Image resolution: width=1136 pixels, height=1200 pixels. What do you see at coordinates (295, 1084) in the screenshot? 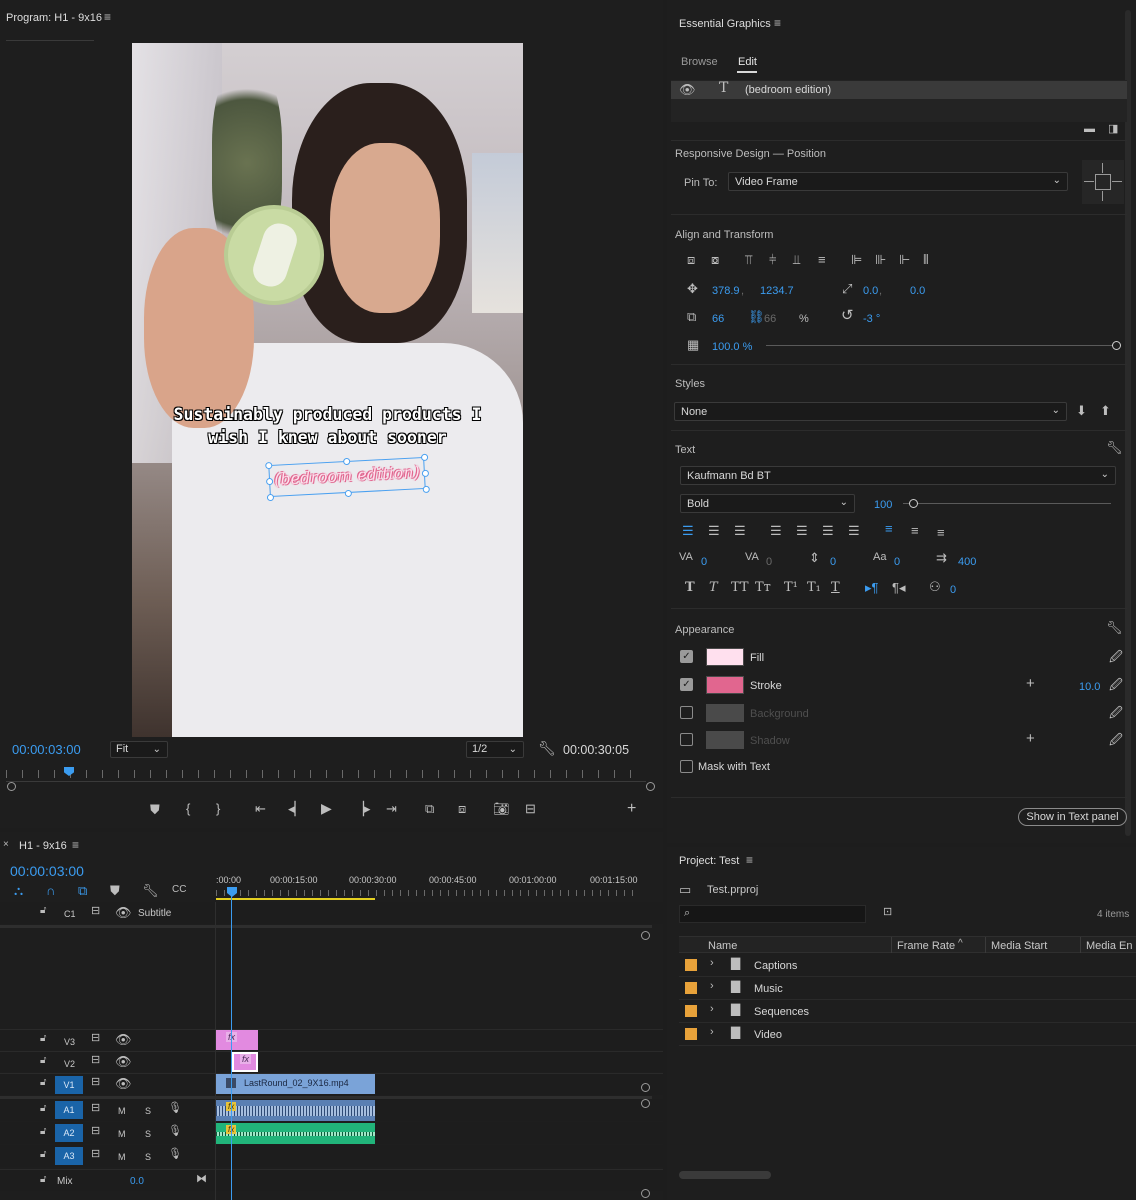
I see `video-clip: LastRound_02_9X16.mp4` at bounding box center [295, 1084].